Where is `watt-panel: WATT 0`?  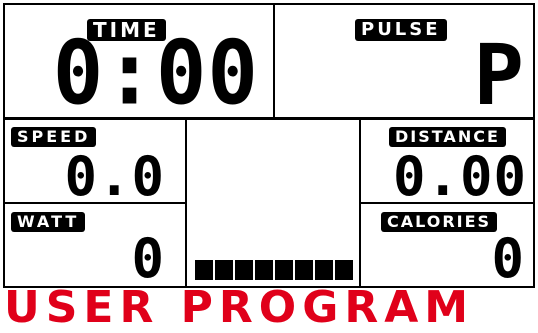
watt-panel: WATT 0 is located at coordinates (95, 245).